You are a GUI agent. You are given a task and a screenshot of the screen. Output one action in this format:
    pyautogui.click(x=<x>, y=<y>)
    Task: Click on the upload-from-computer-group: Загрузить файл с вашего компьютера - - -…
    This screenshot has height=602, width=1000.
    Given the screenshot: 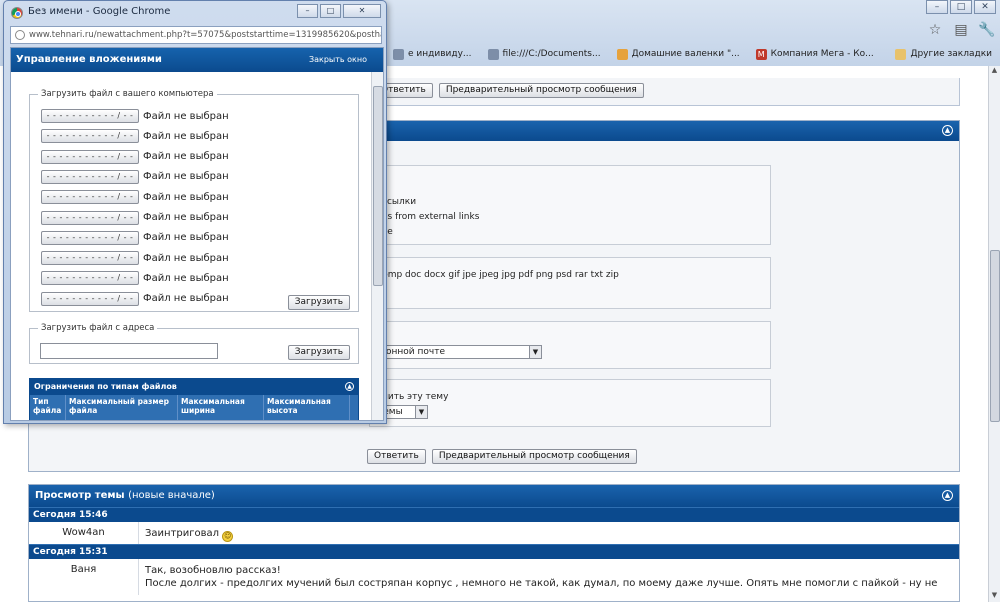 What is the action you would take?
    pyautogui.click(x=194, y=200)
    